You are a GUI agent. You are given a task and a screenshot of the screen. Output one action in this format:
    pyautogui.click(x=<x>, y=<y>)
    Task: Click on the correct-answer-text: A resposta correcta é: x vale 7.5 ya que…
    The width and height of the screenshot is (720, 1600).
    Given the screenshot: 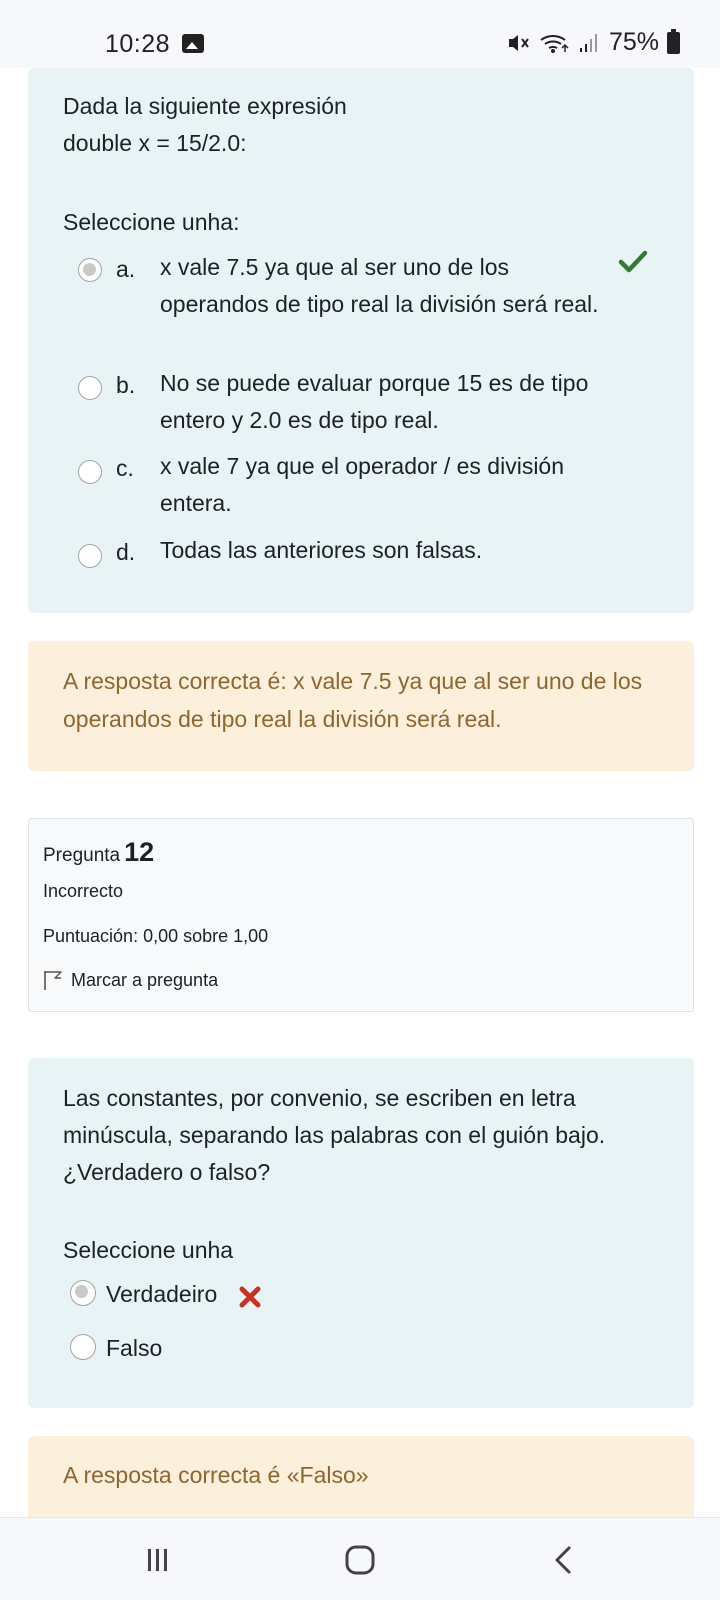 What is the action you would take?
    pyautogui.click(x=353, y=700)
    